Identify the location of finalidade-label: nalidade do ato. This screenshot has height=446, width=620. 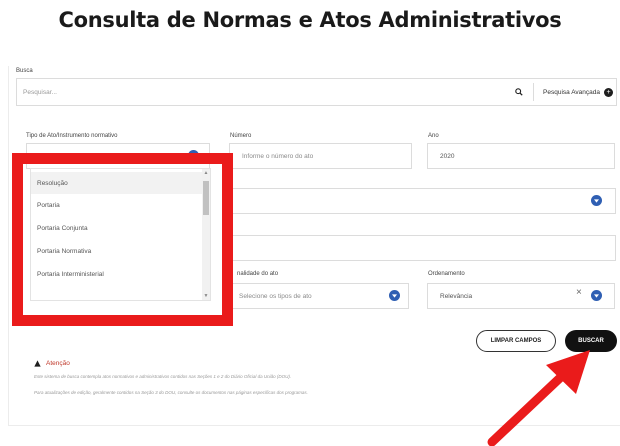
(258, 274).